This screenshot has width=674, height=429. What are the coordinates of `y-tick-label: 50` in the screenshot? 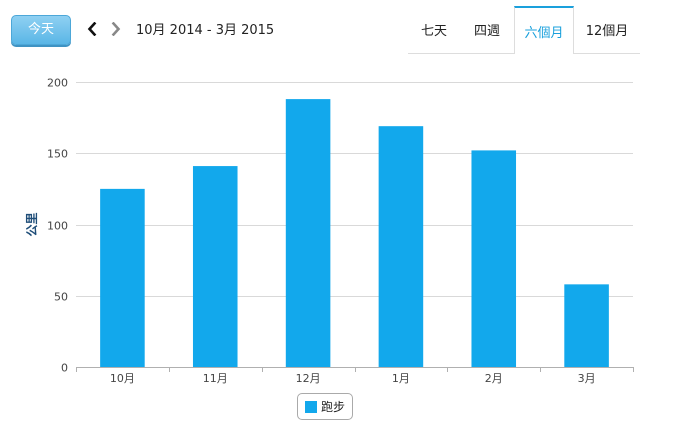 It's located at (61, 297).